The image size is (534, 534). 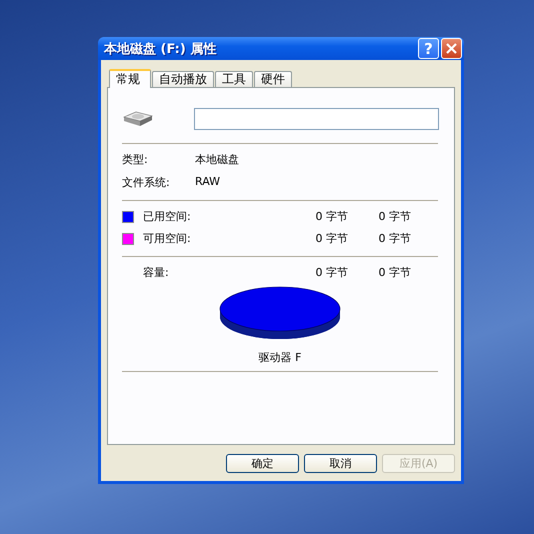 I want to click on capacity-size: 0 字节, so click(x=394, y=272).